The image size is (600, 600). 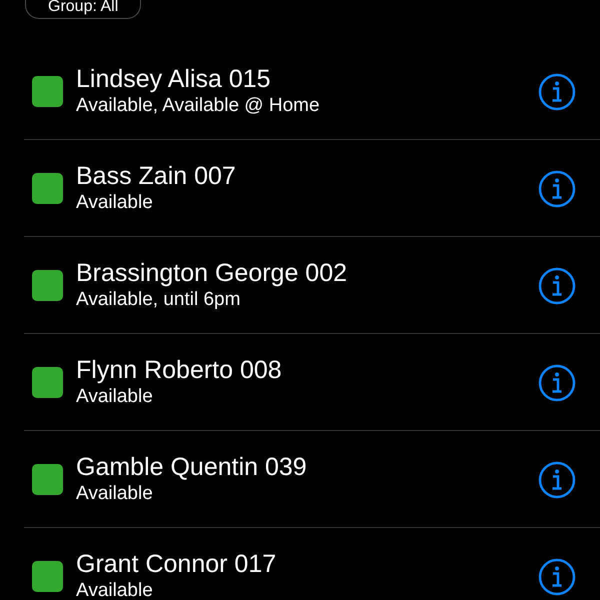 I want to click on contact-name: Gamble Quentin 039, so click(x=192, y=467).